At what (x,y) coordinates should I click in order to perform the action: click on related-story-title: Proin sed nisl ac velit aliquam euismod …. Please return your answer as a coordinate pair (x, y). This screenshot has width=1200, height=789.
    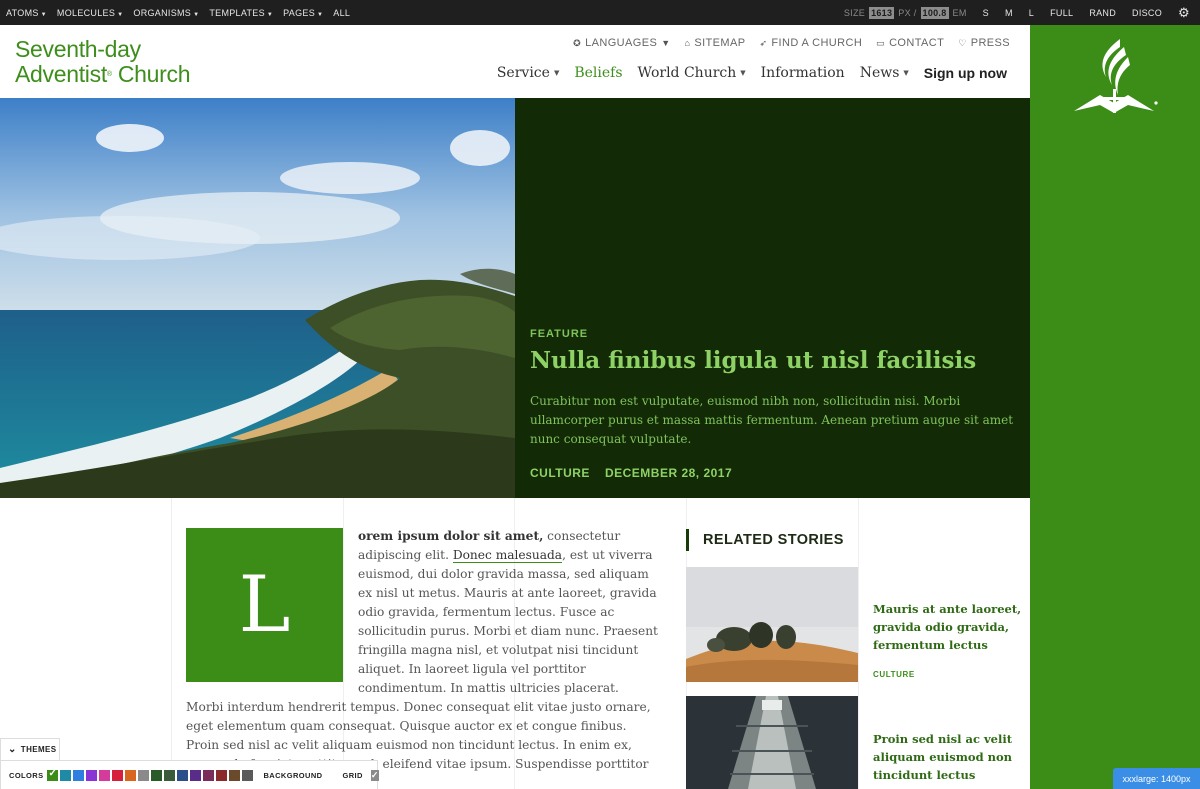
    Looking at the image, I should click on (948, 757).